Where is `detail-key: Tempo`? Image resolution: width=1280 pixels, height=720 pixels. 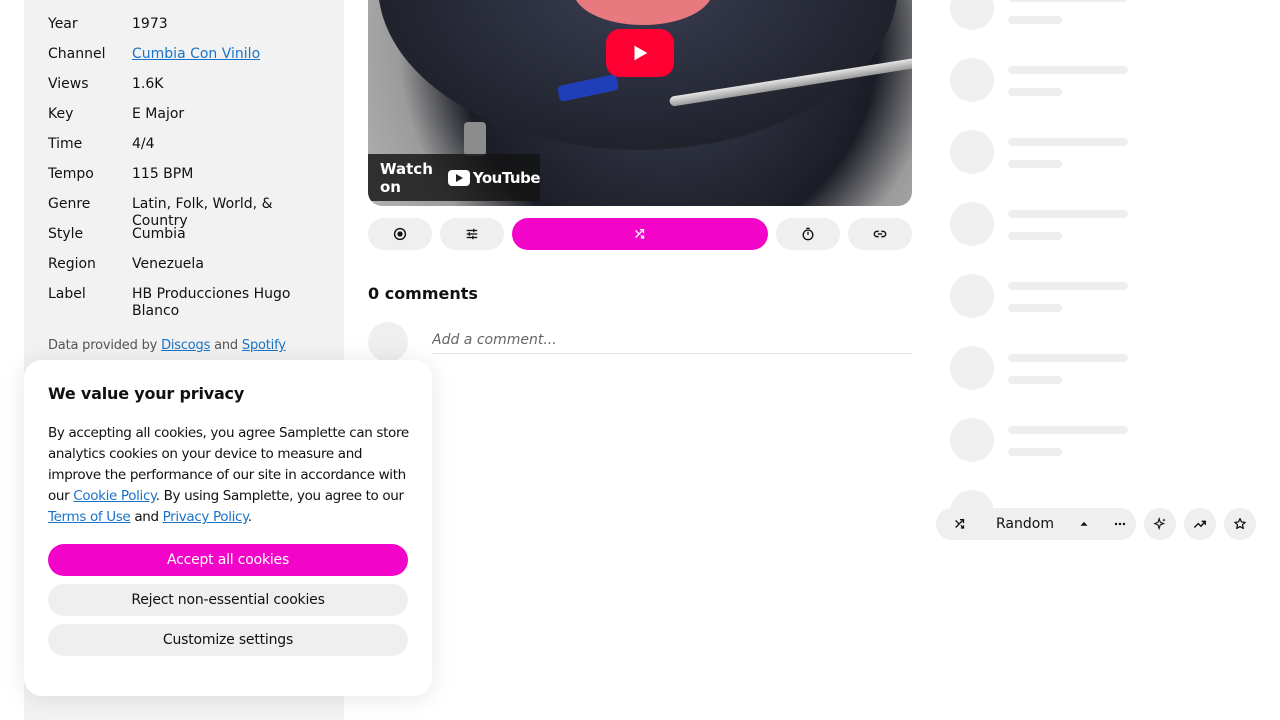
detail-key: Tempo is located at coordinates (71, 174).